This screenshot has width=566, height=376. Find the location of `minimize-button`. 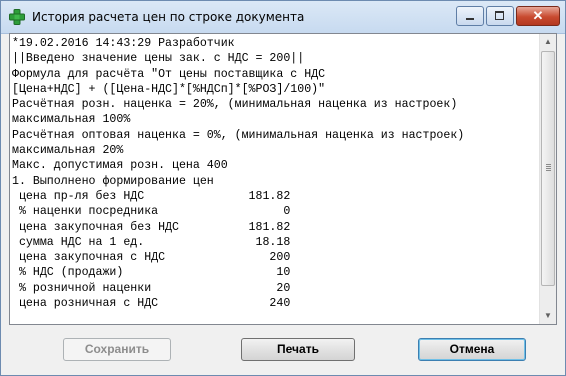

minimize-button is located at coordinates (470, 16).